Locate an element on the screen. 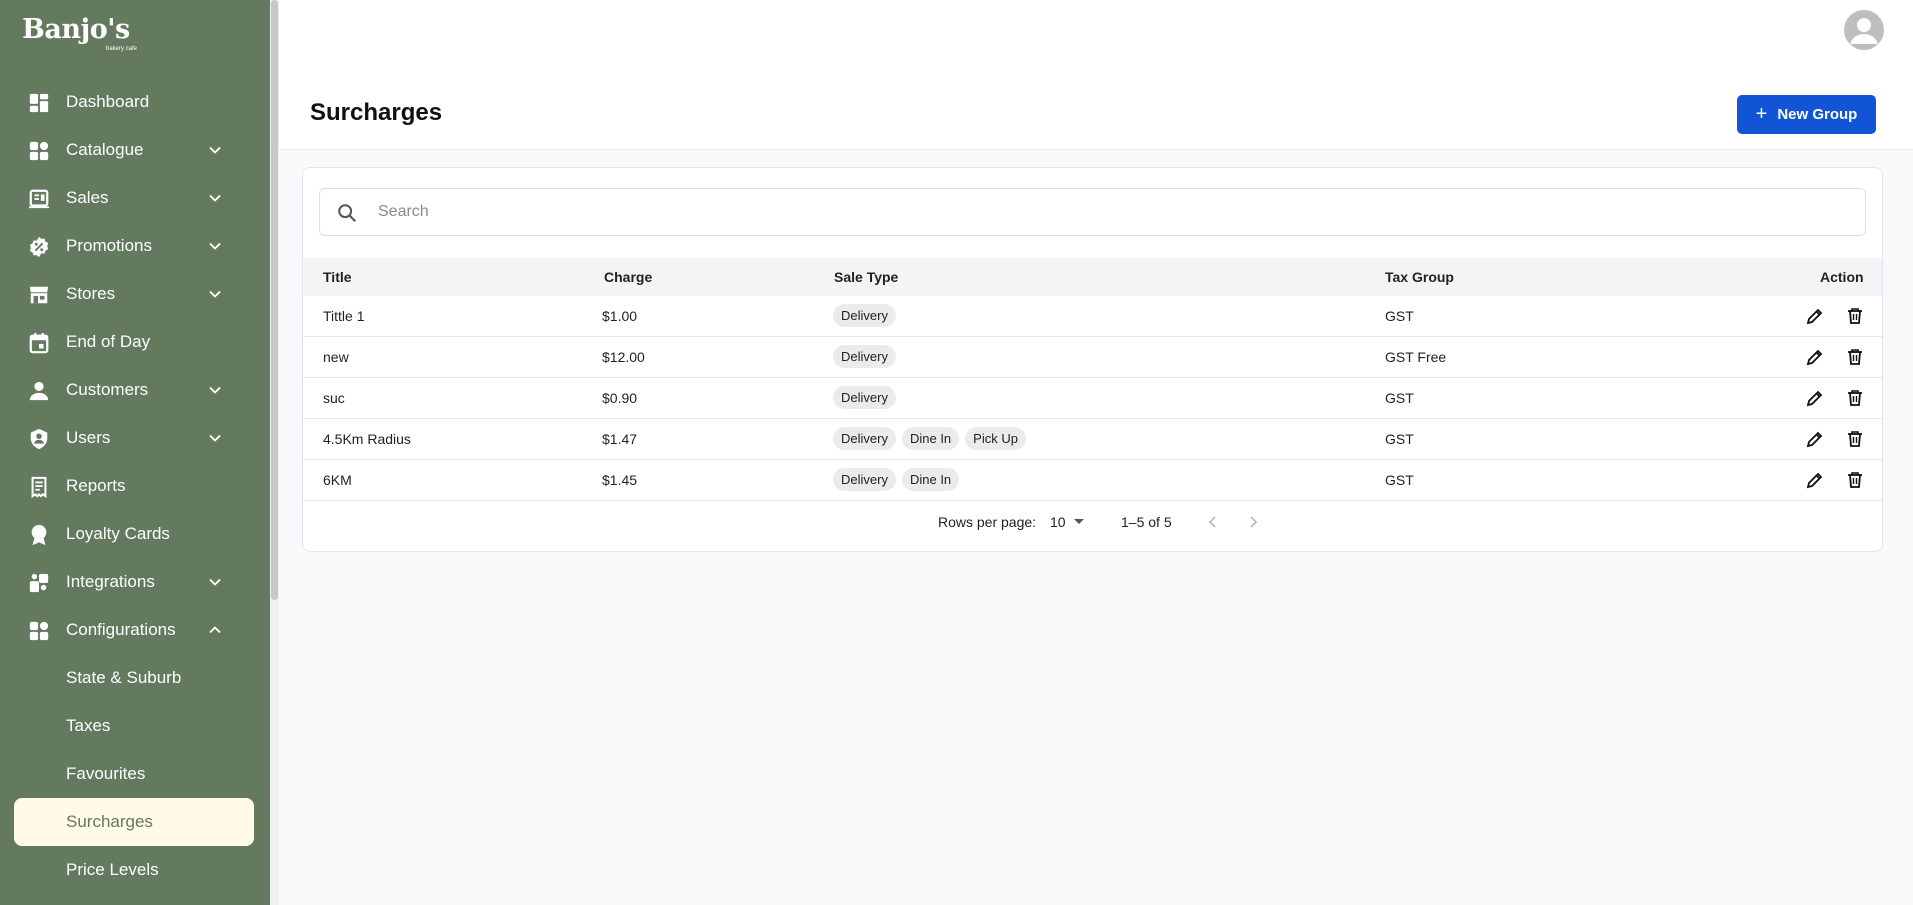 Image resolution: width=1913 pixels, height=905 pixels. cell-charge: $1.47 is located at coordinates (620, 439).